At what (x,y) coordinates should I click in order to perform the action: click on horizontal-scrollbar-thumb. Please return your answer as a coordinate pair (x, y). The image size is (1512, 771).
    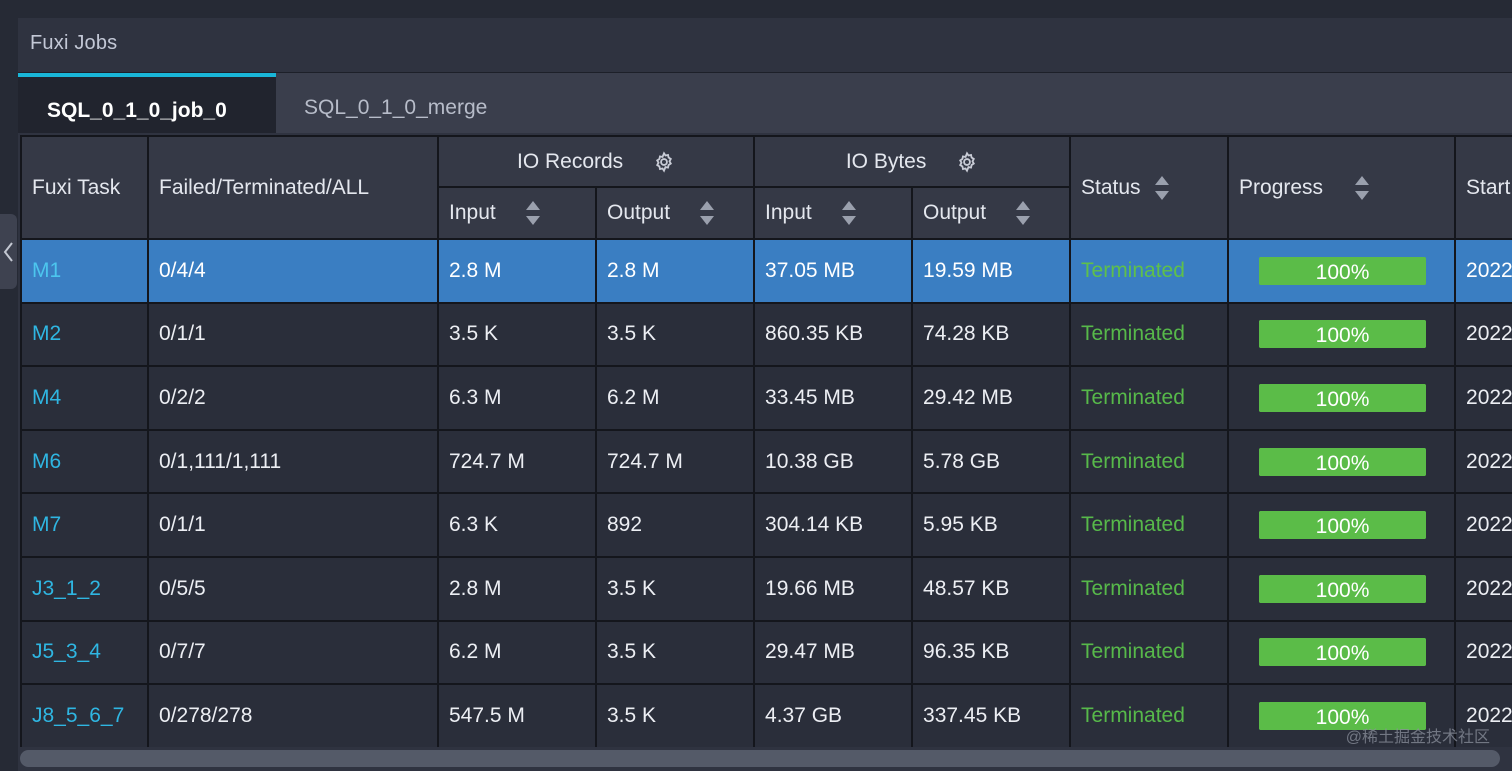
    Looking at the image, I should click on (760, 758).